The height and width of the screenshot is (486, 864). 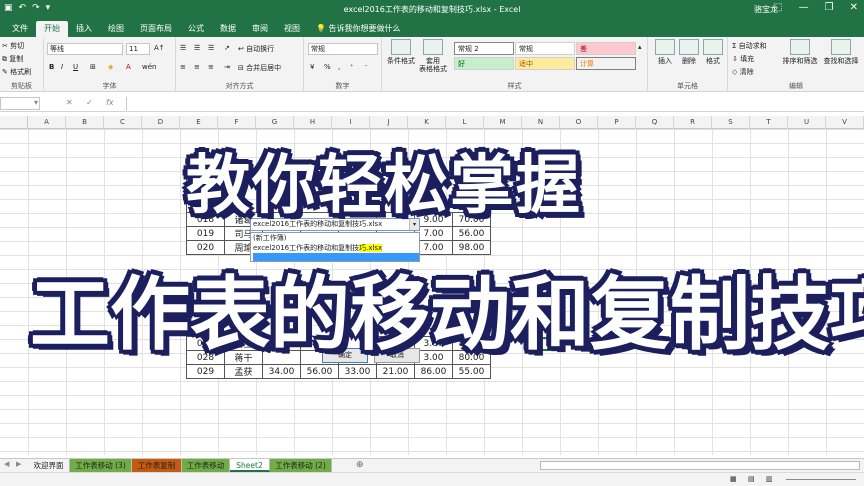 What do you see at coordinates (336, 238) in the screenshot?
I see `list-item-new-workbook: (新工作簿)` at bounding box center [336, 238].